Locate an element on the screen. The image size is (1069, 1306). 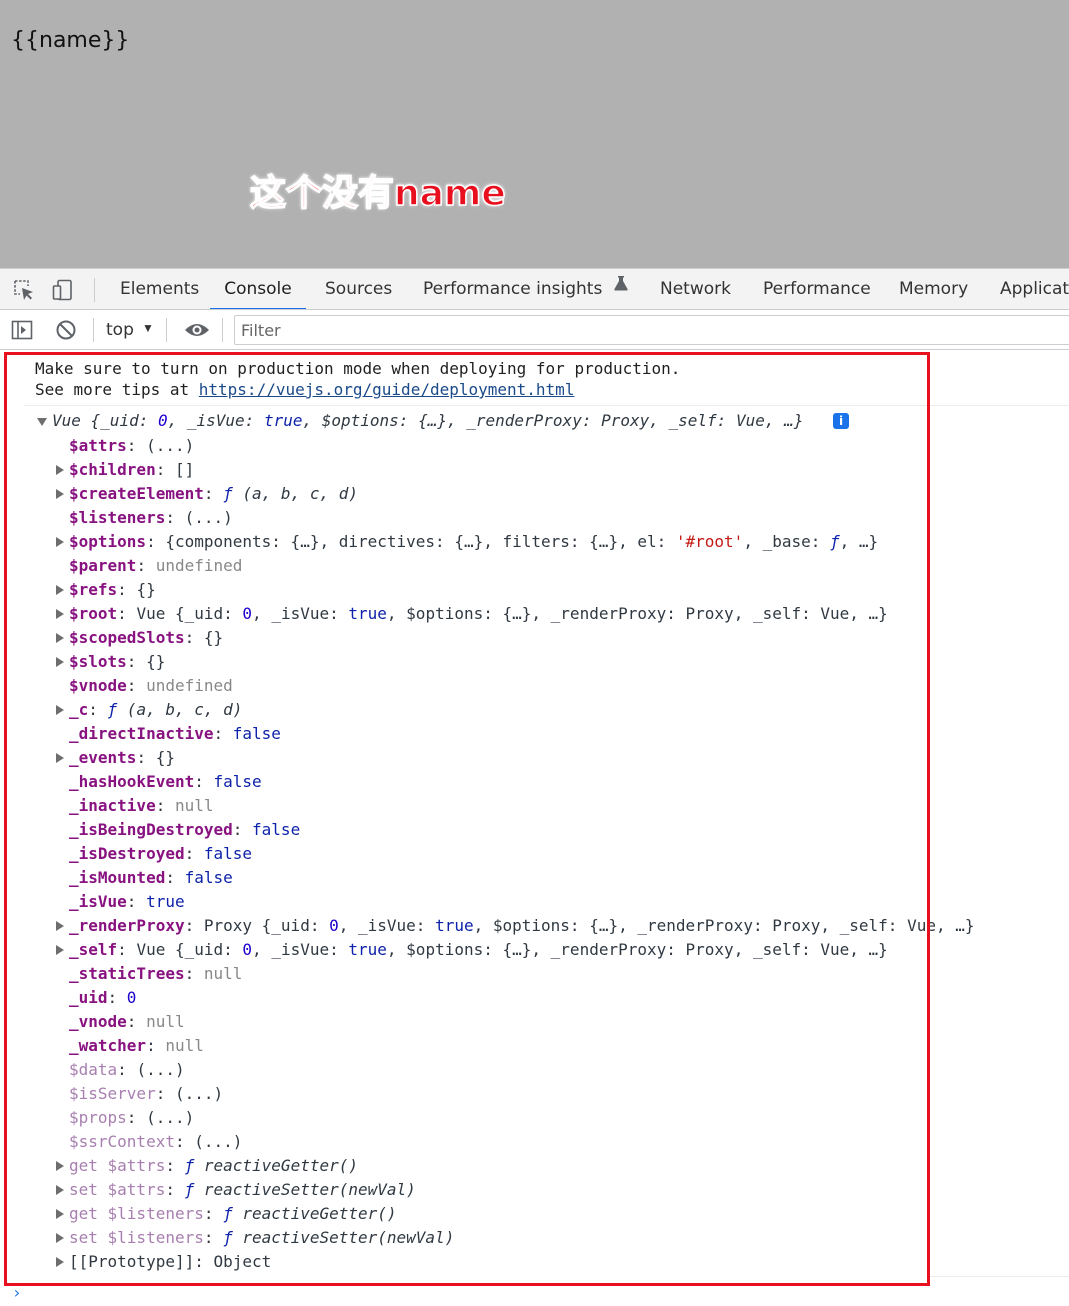
property-row: _events: {} is located at coordinates (122, 758).